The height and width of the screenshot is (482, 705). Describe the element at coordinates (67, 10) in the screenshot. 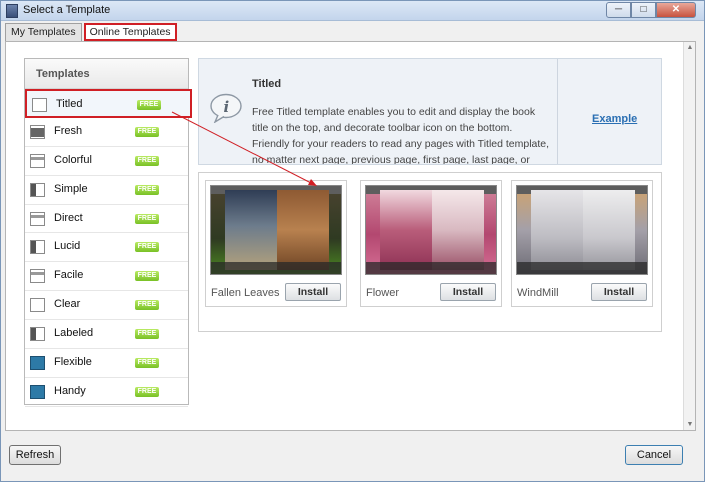

I see `window-title: Select a Template` at that location.